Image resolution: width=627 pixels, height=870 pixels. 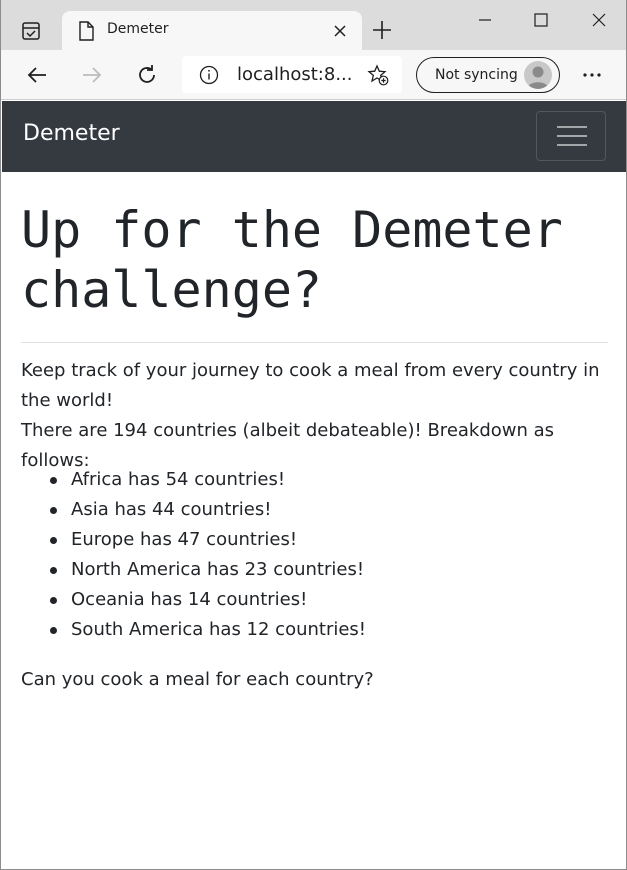 What do you see at coordinates (541, 20) in the screenshot?
I see `maximize-icon` at bounding box center [541, 20].